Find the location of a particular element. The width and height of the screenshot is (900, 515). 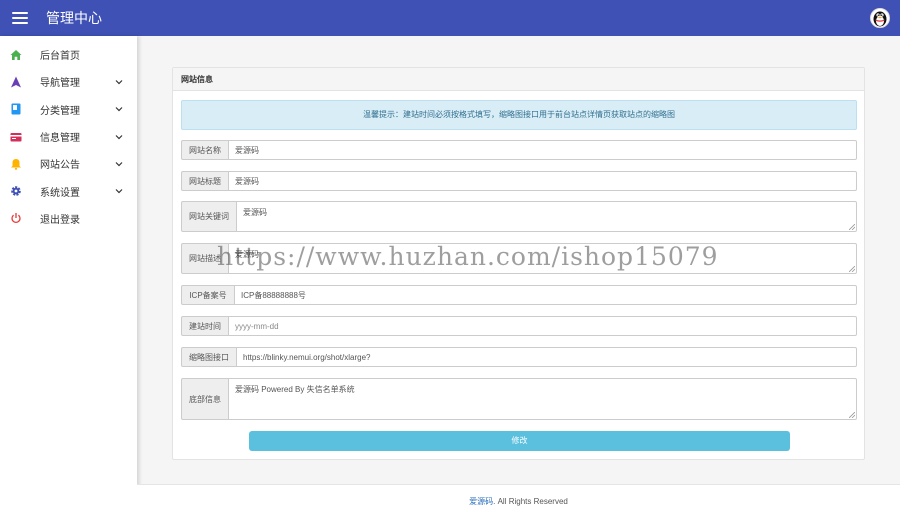

card-icon is located at coordinates (16, 137).